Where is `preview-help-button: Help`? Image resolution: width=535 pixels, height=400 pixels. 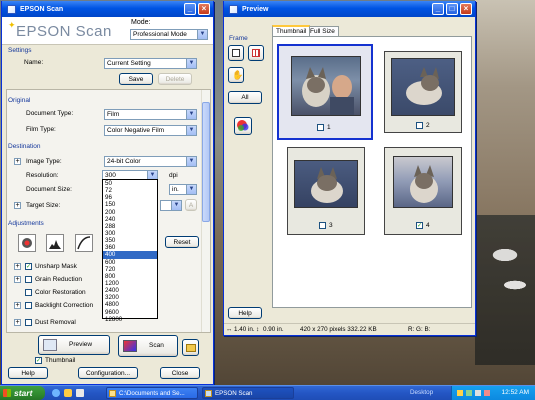 preview-help-button: Help is located at coordinates (245, 313).